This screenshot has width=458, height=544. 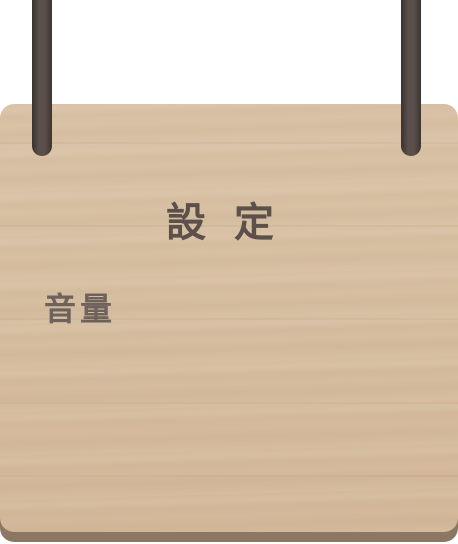 I want to click on hanging-rope-right, so click(x=411, y=78).